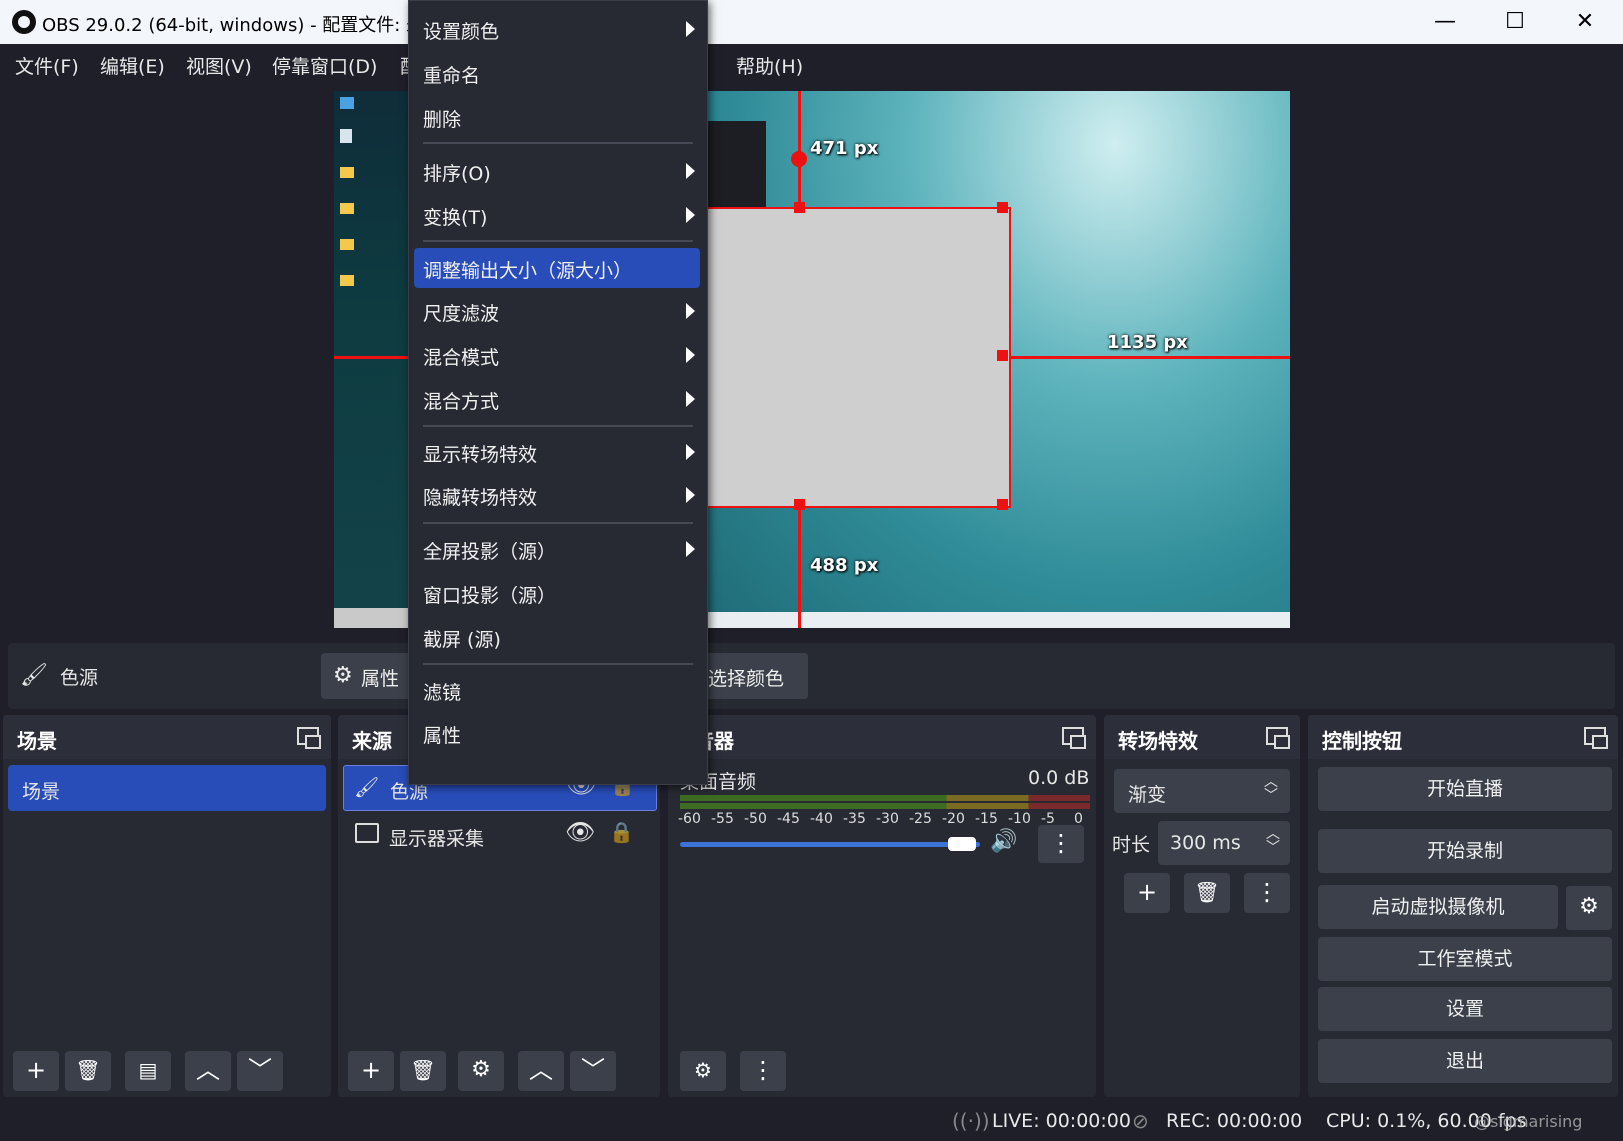 Image resolution: width=1623 pixels, height=1141 pixels. What do you see at coordinates (1205, 843) in the screenshot?
I see `duration-value: 300 ms` at bounding box center [1205, 843].